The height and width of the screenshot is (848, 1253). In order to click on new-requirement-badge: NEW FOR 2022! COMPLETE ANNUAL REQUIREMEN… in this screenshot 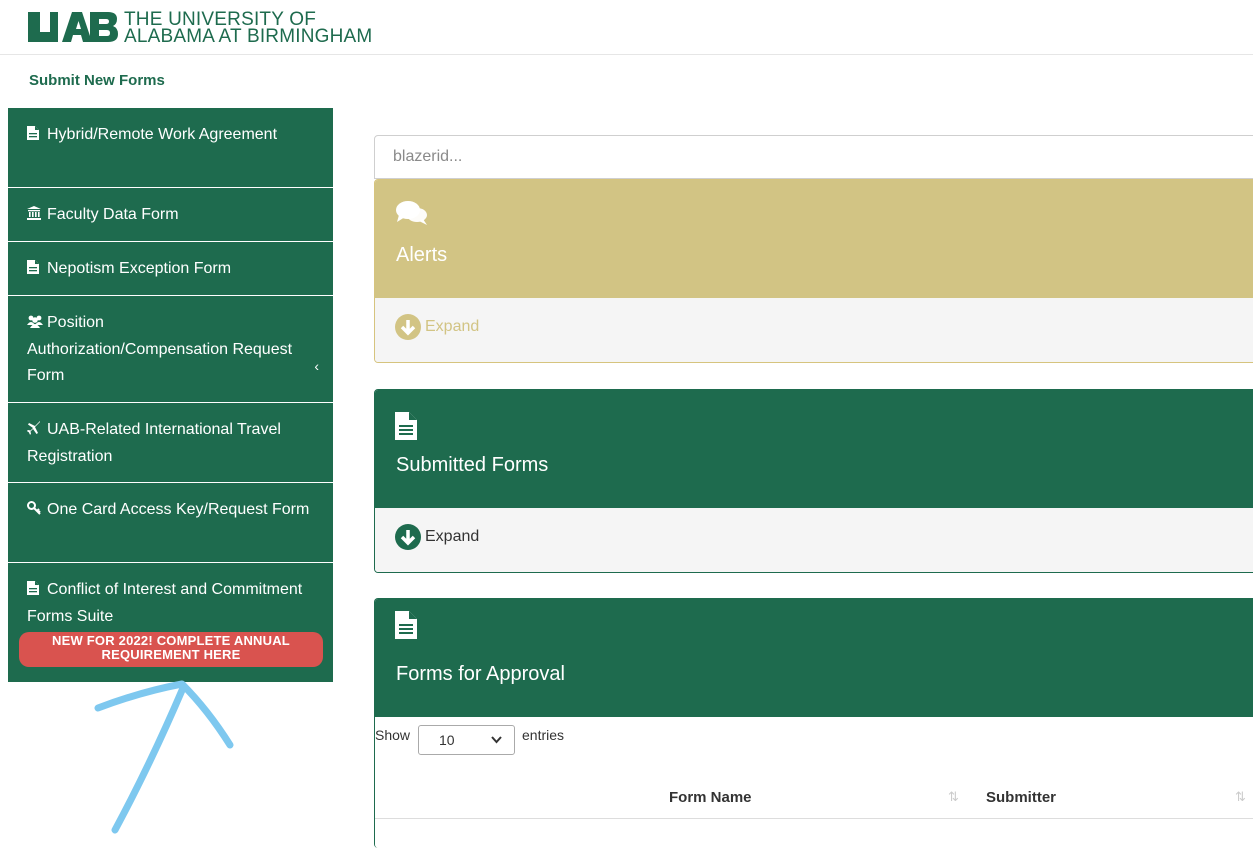, I will do `click(171, 649)`.